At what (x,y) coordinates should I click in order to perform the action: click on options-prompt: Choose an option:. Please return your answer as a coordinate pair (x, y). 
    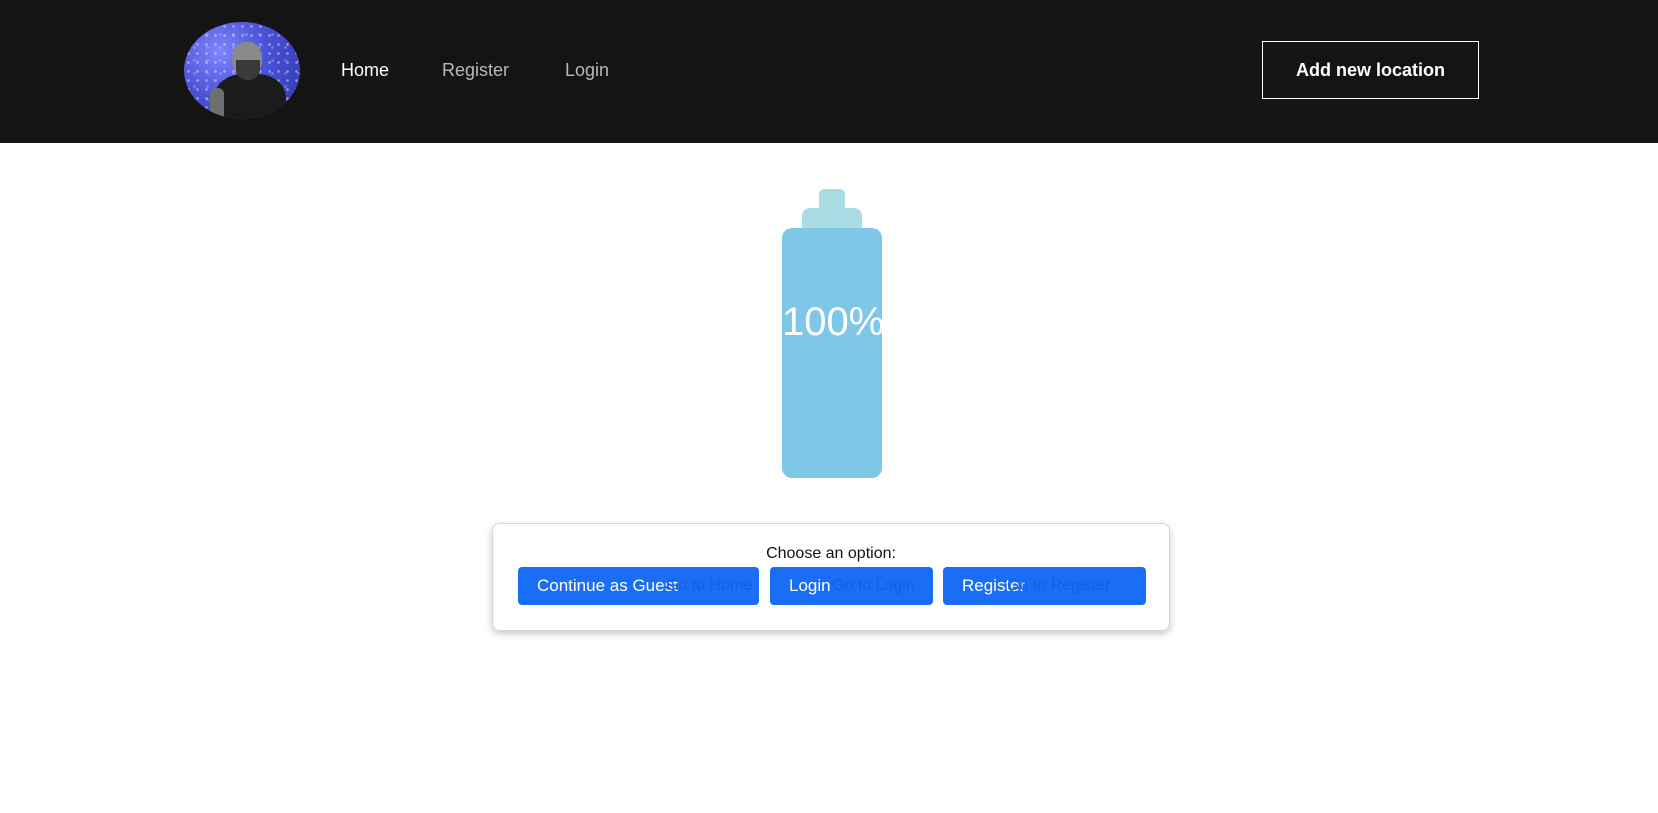
    Looking at the image, I should click on (831, 553).